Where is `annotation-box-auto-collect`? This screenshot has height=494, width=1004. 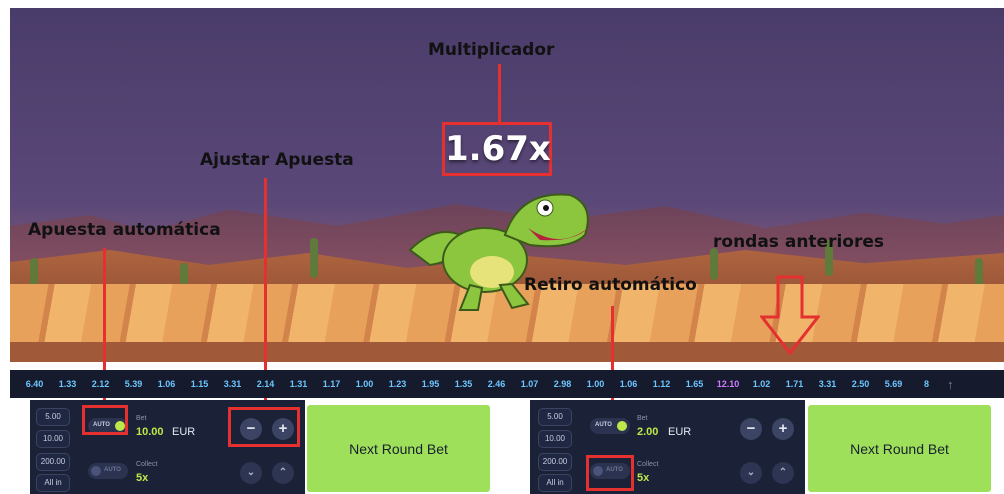 annotation-box-auto-collect is located at coordinates (610, 473).